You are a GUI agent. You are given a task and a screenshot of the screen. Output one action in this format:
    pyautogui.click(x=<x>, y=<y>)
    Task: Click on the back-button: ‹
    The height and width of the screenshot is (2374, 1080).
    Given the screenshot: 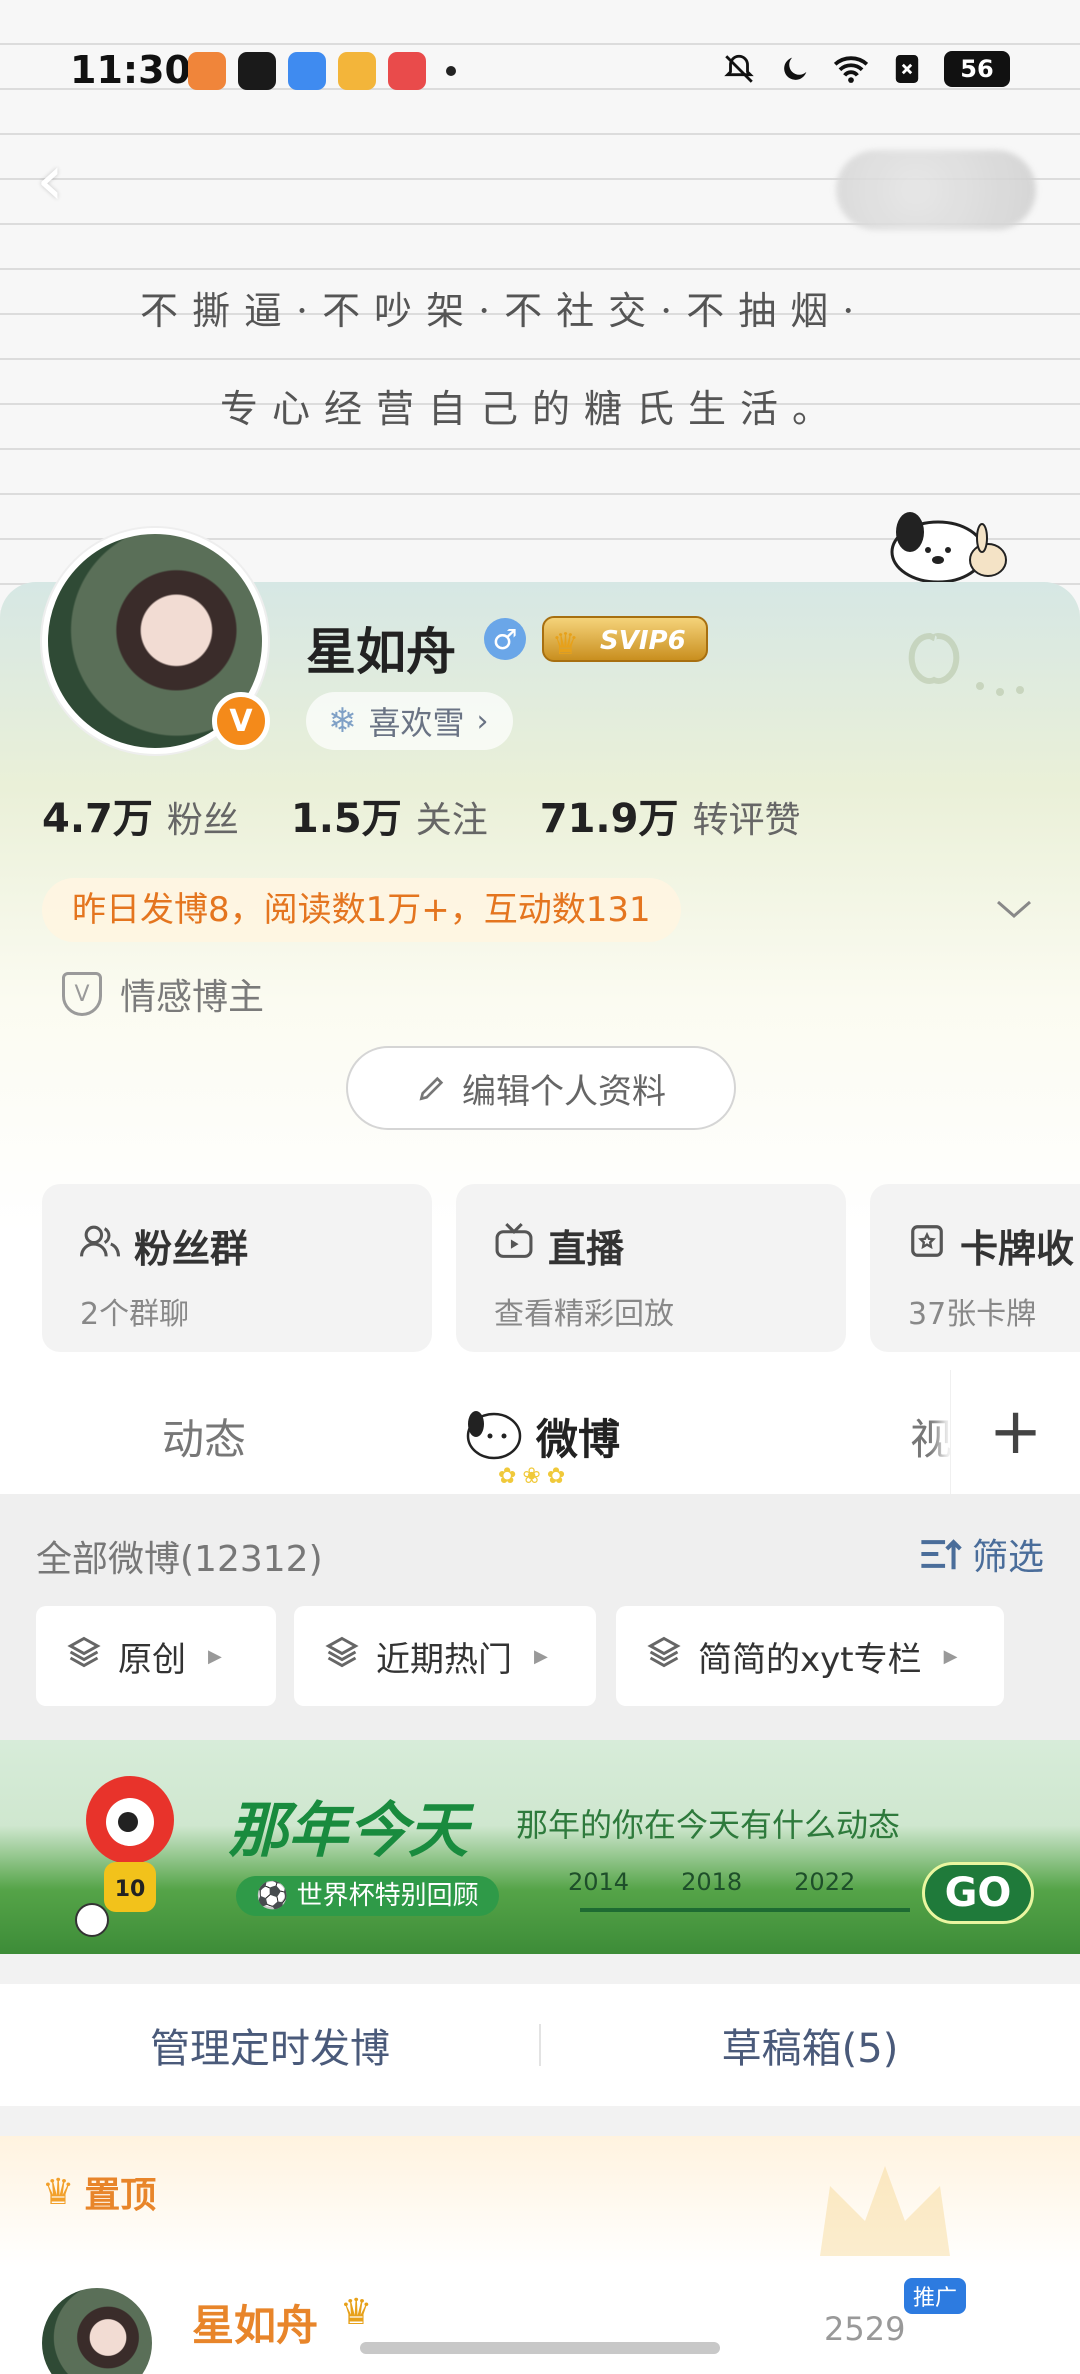 What is the action you would take?
    pyautogui.click(x=66, y=182)
    